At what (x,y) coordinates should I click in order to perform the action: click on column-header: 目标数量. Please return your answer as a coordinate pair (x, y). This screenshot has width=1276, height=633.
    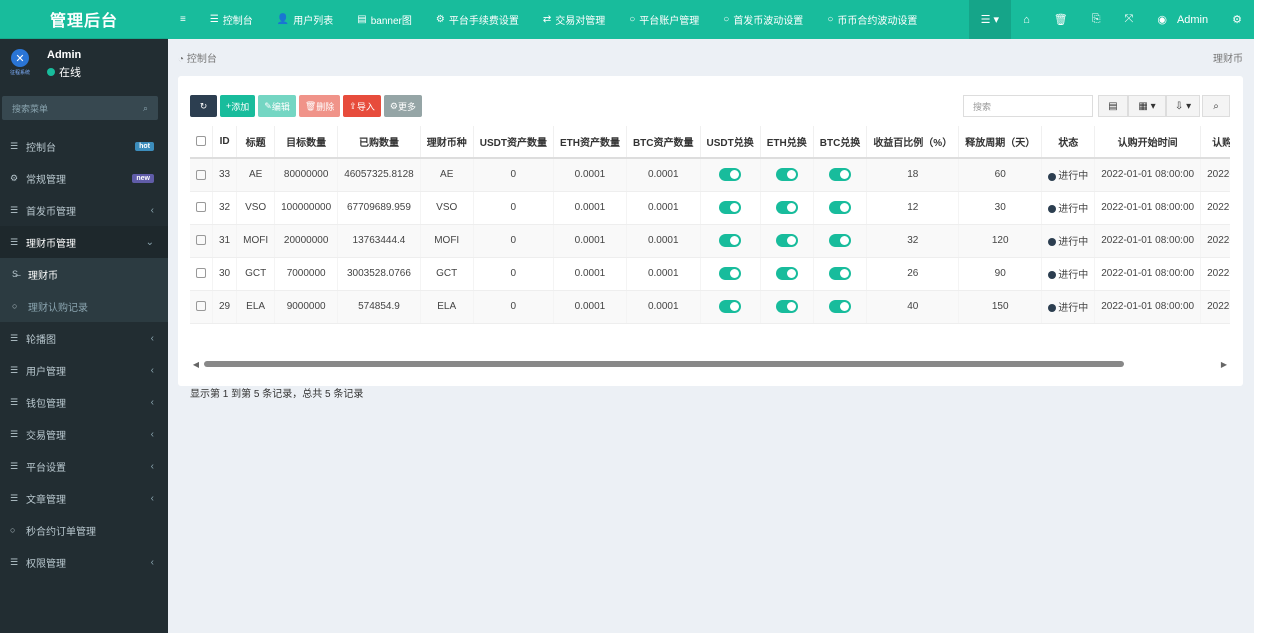
    Looking at the image, I should click on (306, 142).